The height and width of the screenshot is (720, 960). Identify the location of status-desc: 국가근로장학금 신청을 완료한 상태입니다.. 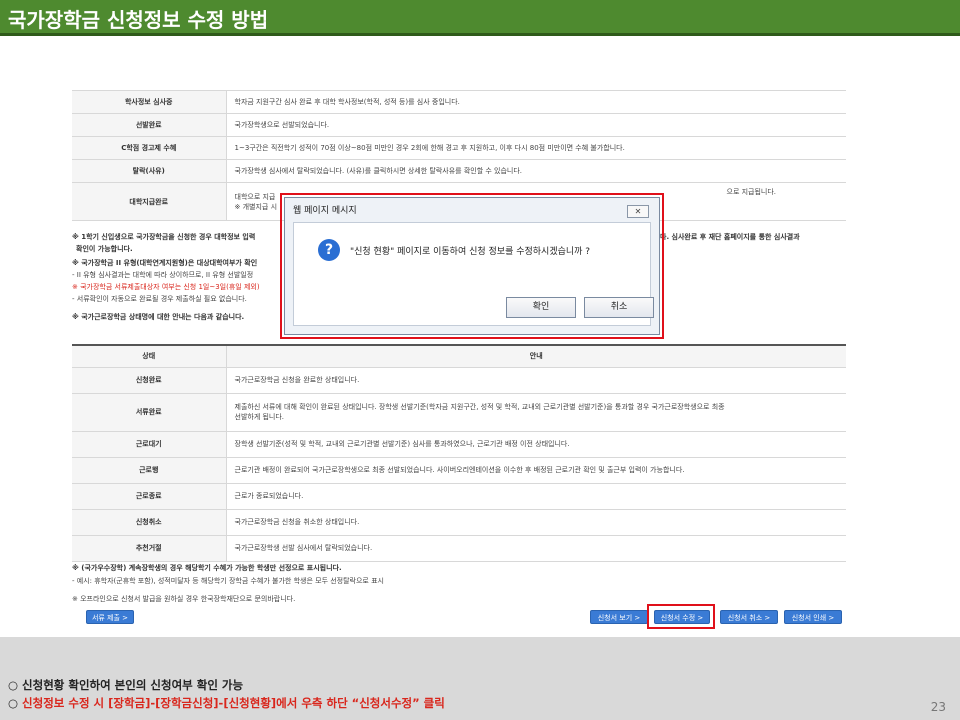
(536, 380).